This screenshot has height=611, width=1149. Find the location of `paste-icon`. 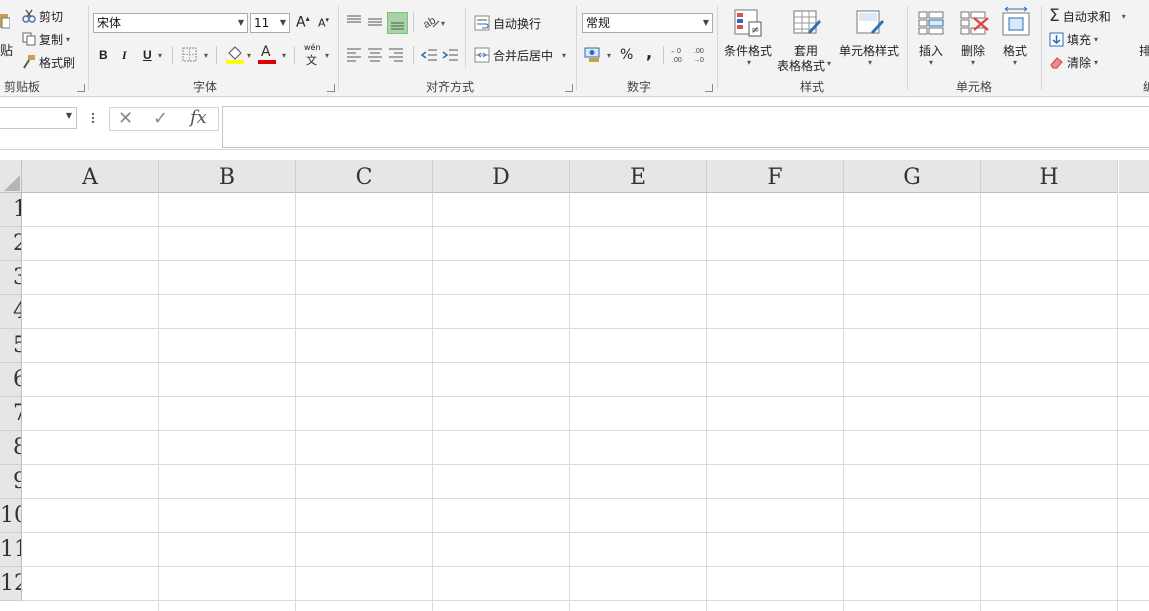

paste-icon is located at coordinates (5, 22).